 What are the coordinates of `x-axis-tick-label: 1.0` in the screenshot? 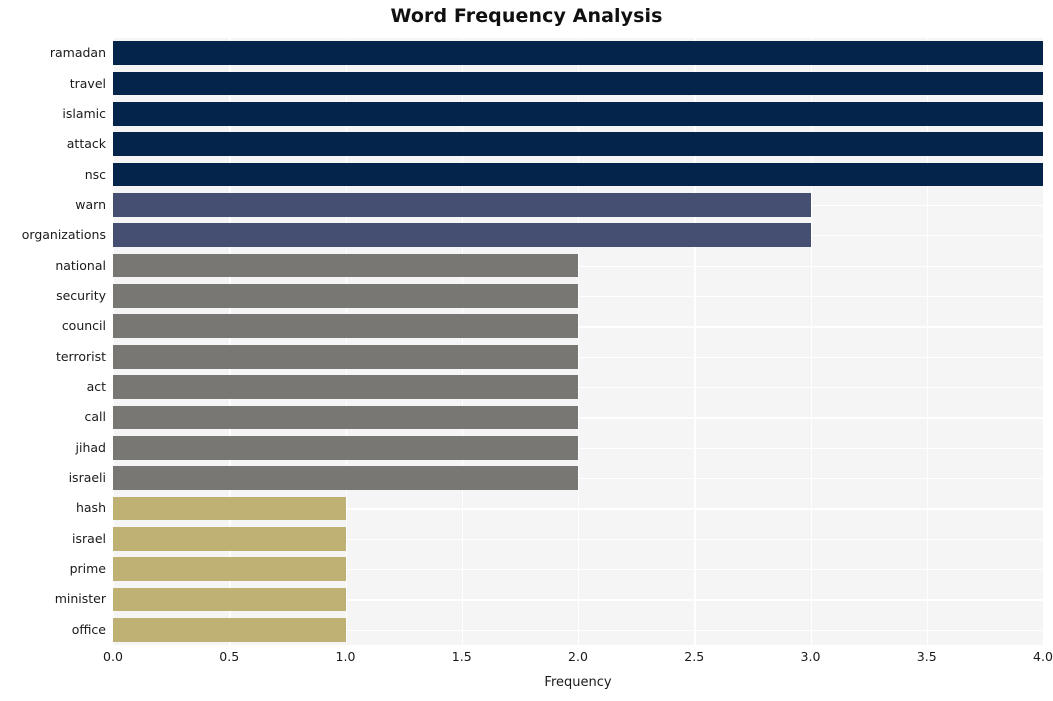 It's located at (345, 656).